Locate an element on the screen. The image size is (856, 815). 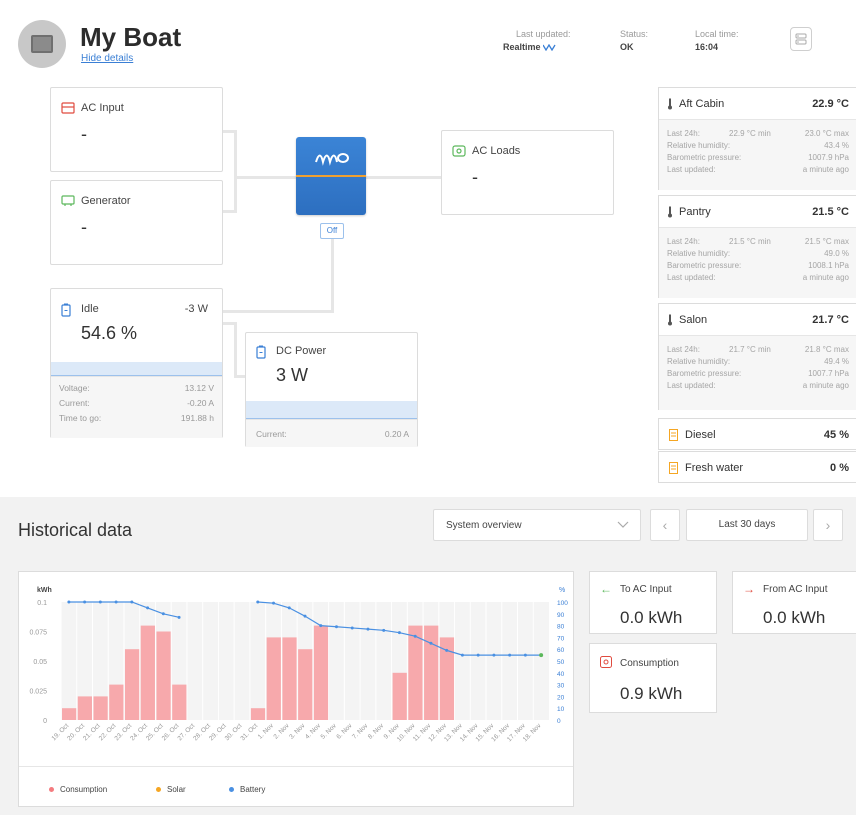
inverter-stripe is located at coordinates (331, 176).